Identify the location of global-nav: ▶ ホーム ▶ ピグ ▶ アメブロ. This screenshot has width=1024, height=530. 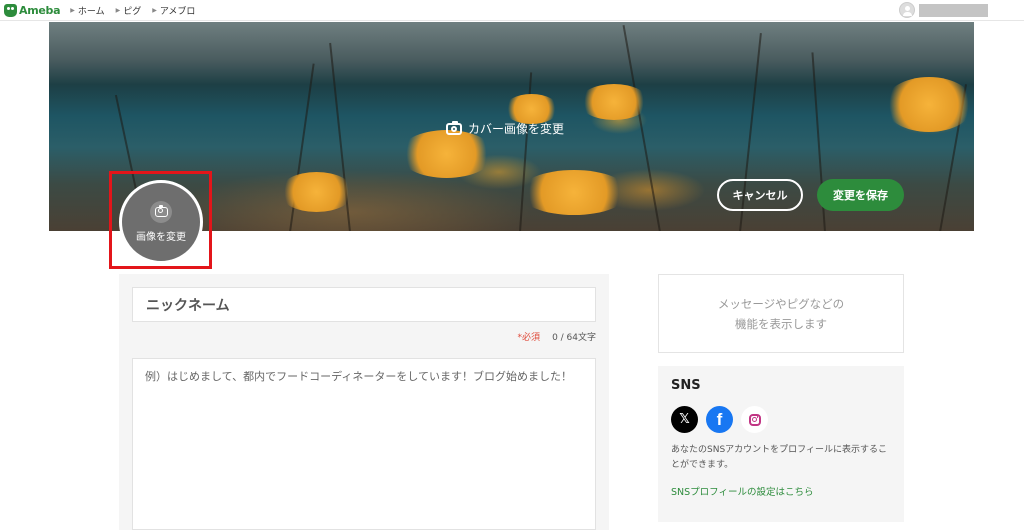
(138, 10).